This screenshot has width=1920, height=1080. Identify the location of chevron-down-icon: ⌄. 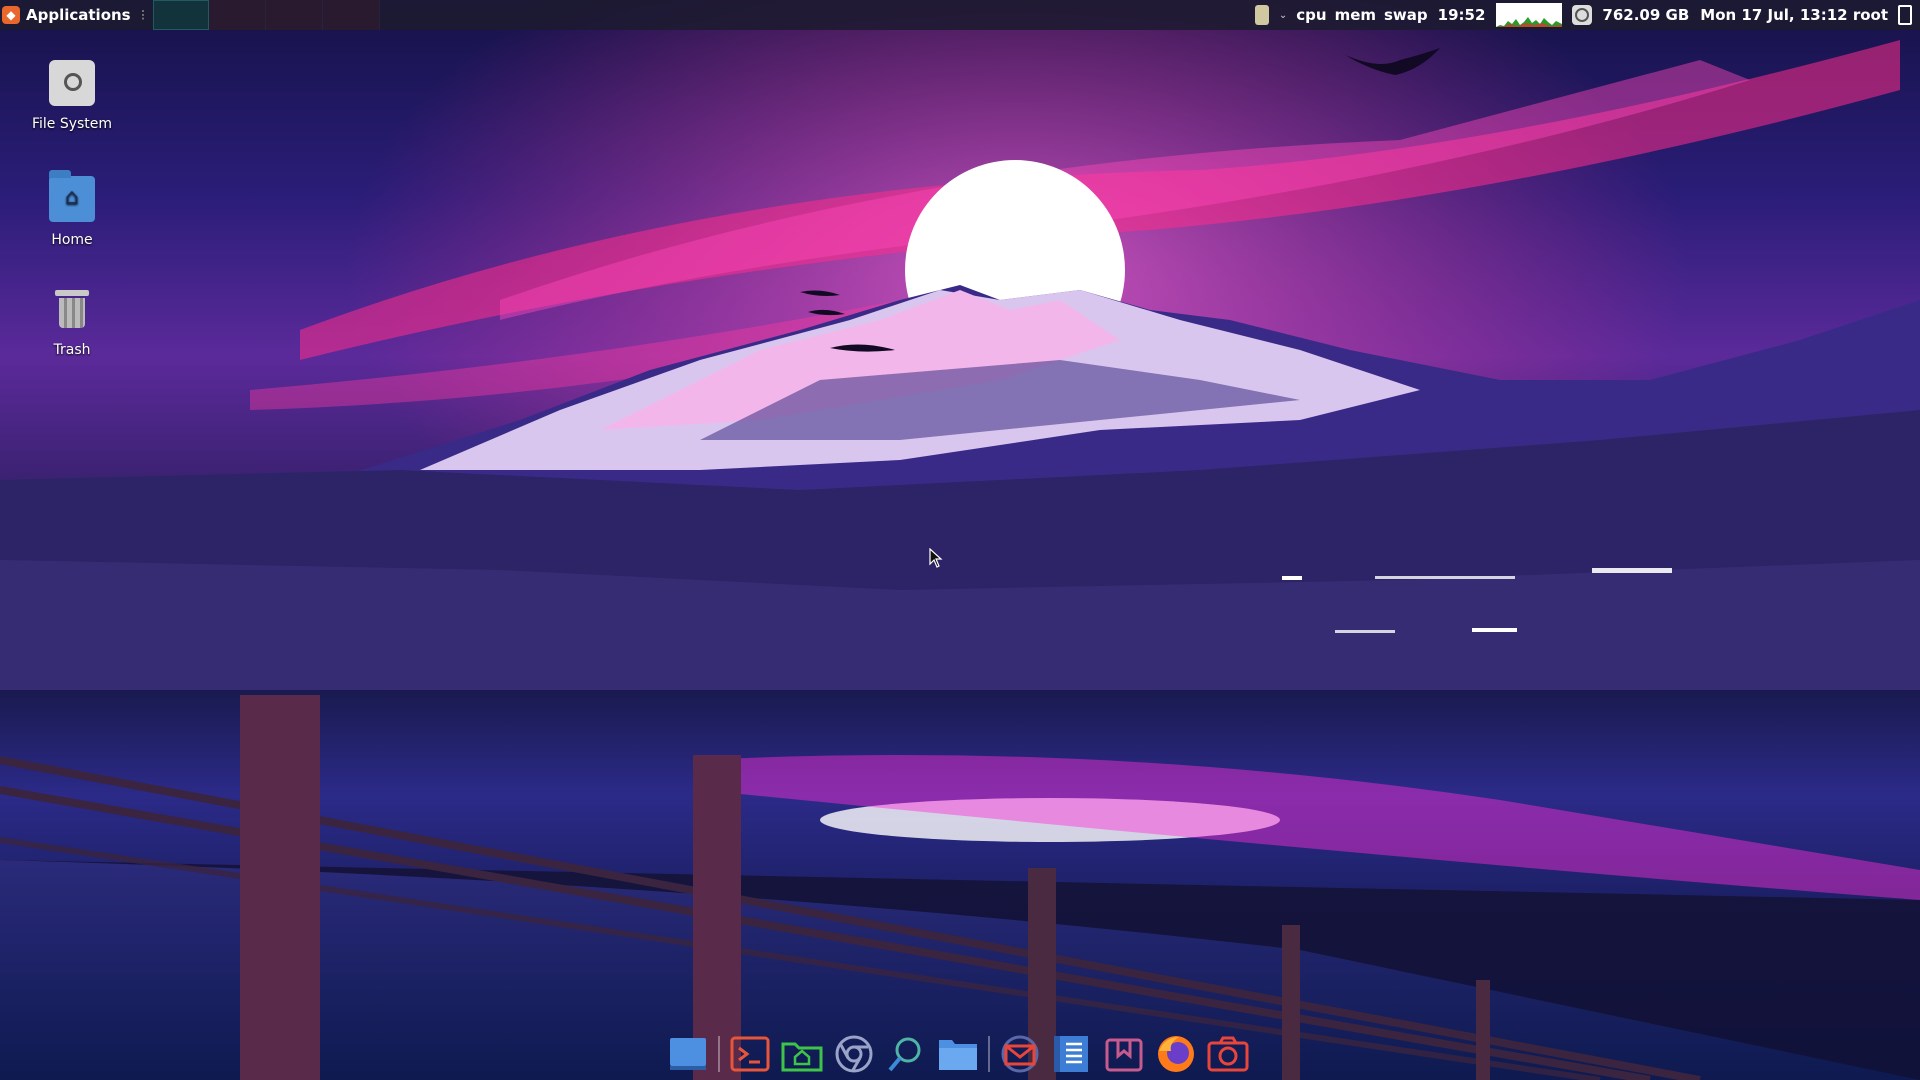
(1283, 15).